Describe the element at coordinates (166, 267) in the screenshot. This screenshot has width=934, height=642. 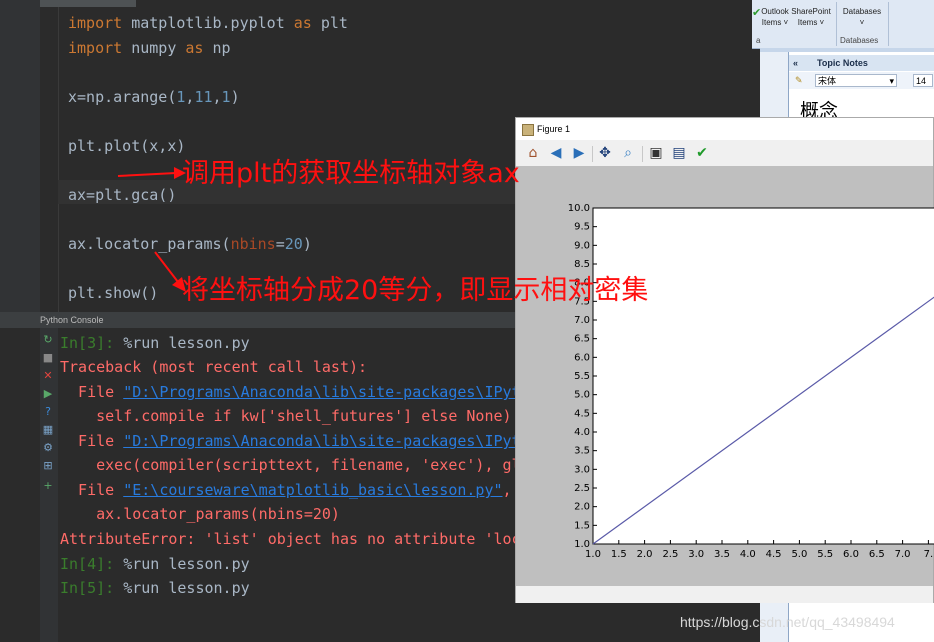
I see `arrow-2-line` at that location.